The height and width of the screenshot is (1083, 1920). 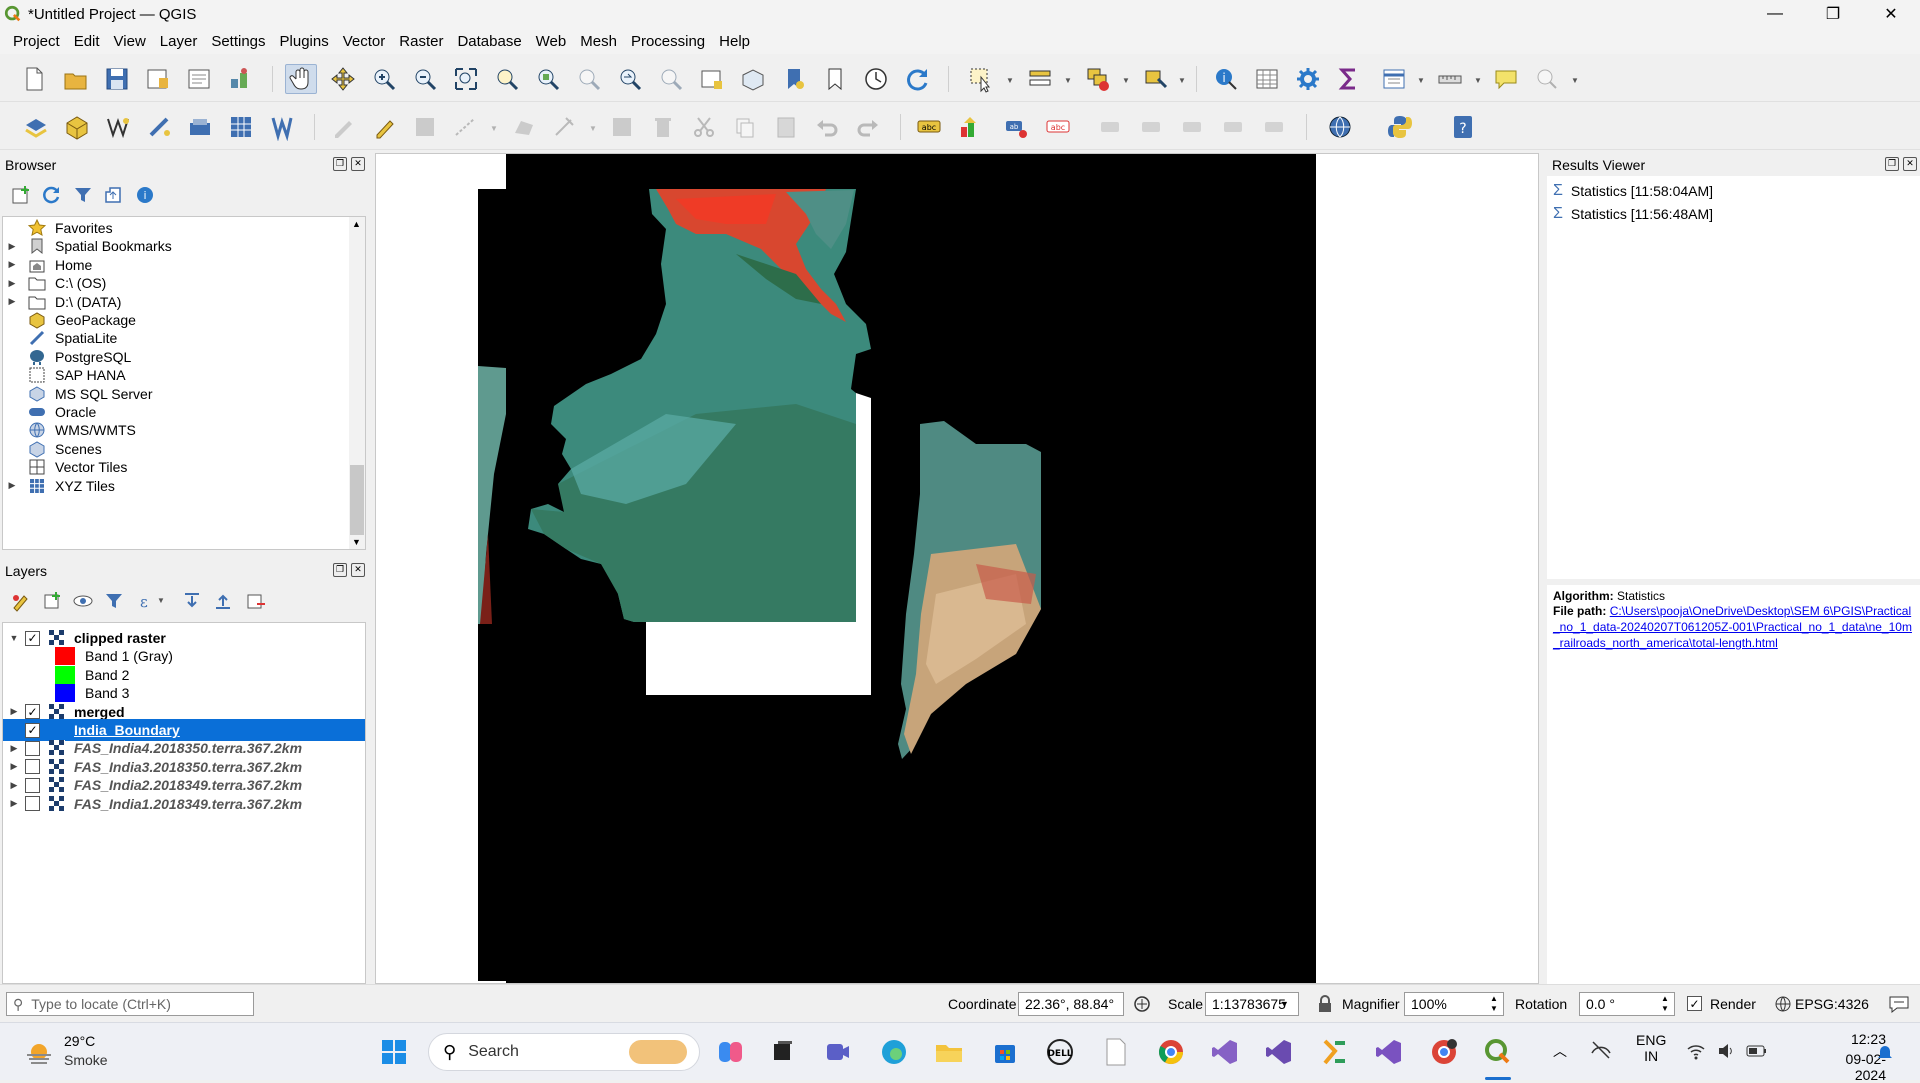 What do you see at coordinates (115, 195) in the screenshot?
I see `collapse-all-icon` at bounding box center [115, 195].